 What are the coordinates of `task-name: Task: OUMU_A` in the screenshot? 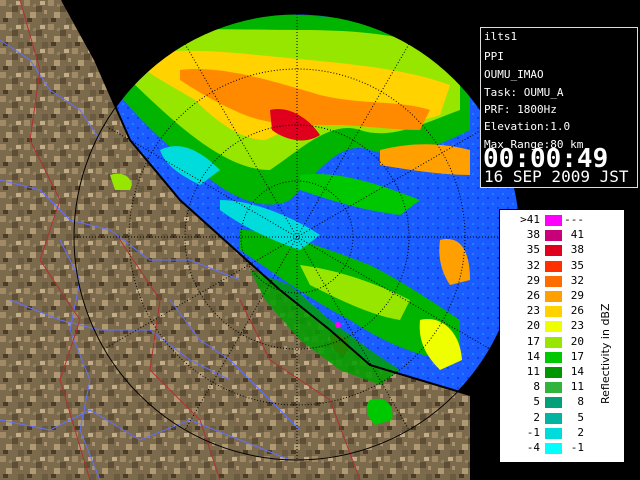 It's located at (524, 92).